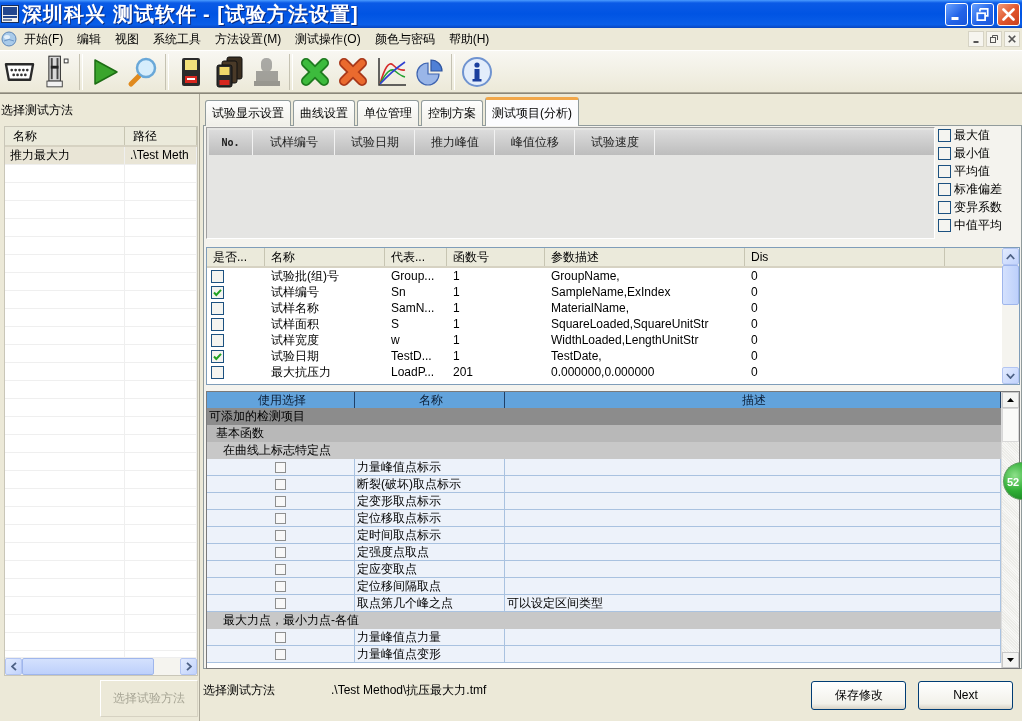 This screenshot has height=721, width=1022. What do you see at coordinates (604, 433) in the screenshot?
I see `group-header: 基本函数` at bounding box center [604, 433].